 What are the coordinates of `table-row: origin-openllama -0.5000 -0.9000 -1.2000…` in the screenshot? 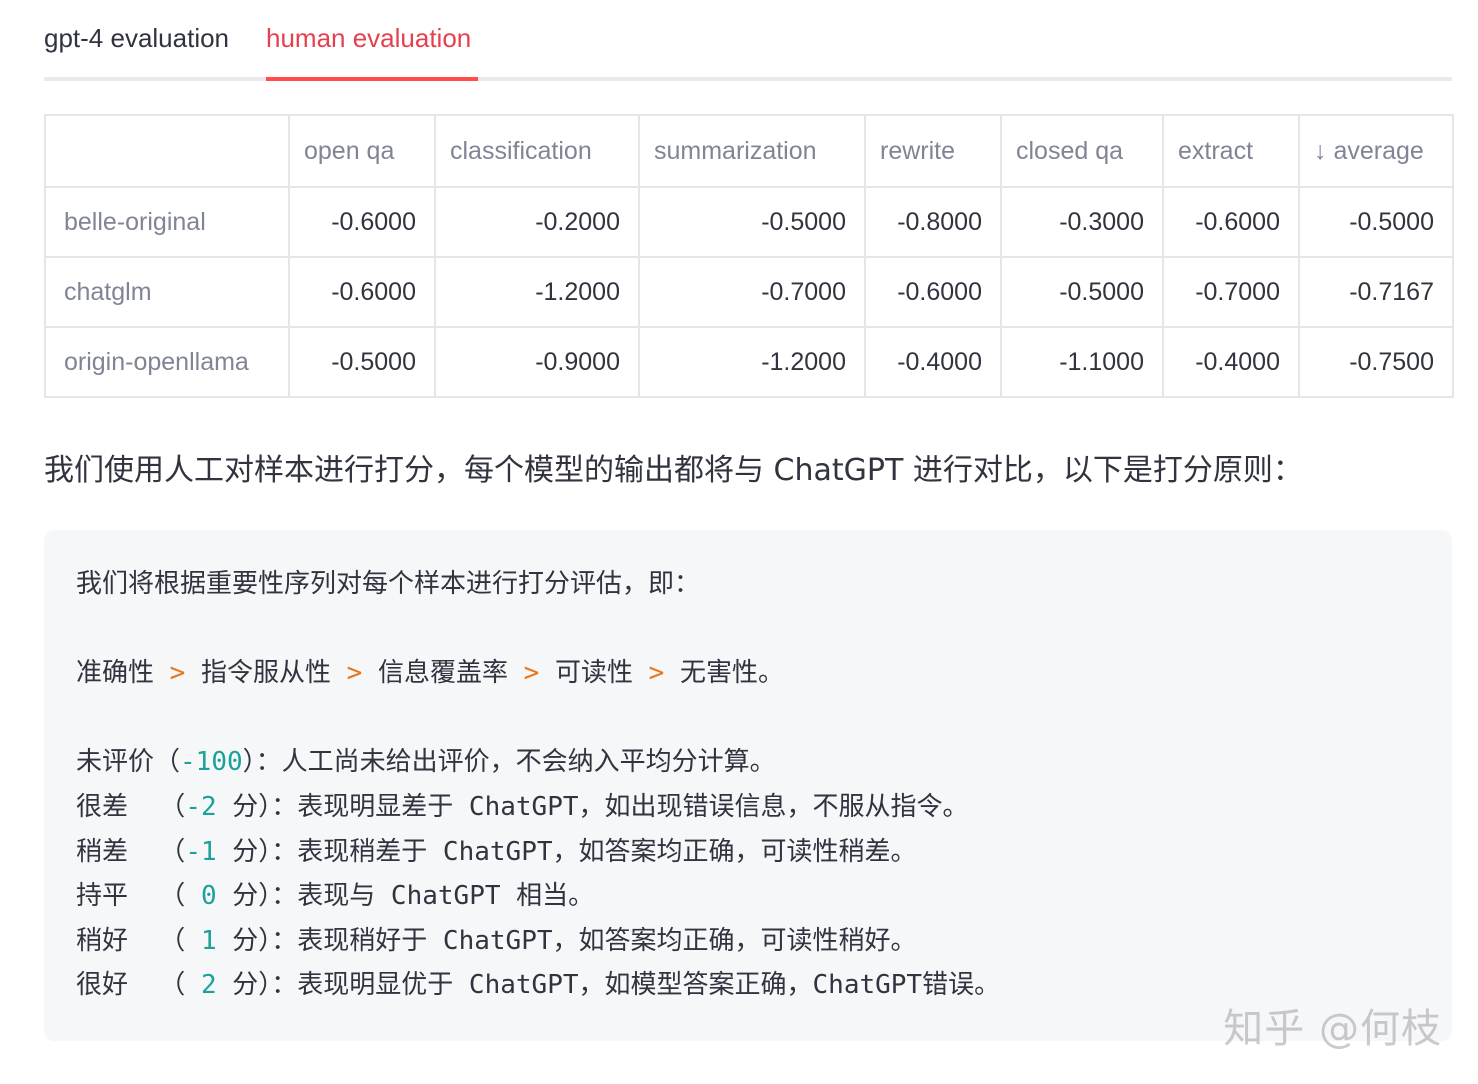 It's located at (749, 362).